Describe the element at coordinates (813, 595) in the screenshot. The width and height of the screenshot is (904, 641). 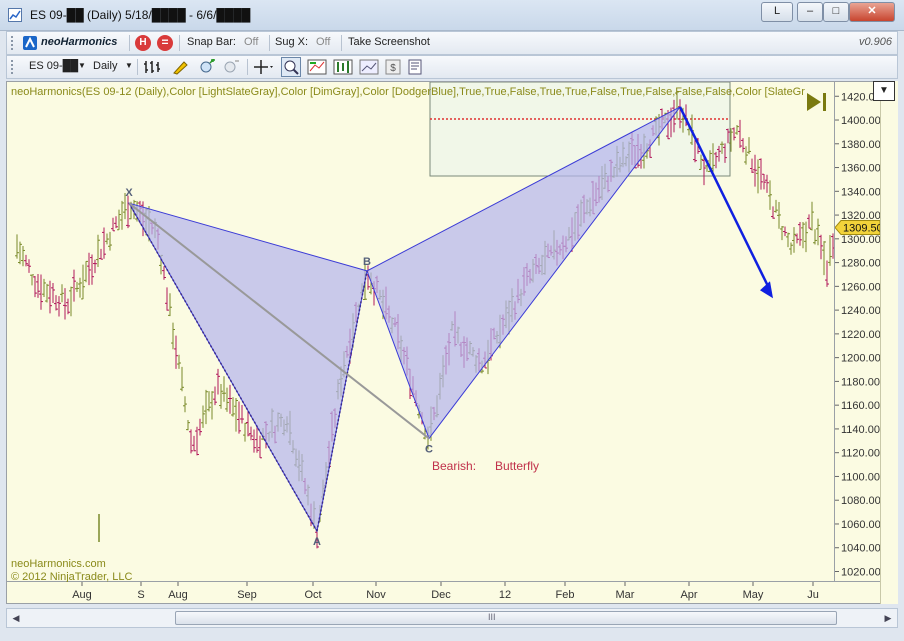
I see `time-tick-label: Ju` at that location.